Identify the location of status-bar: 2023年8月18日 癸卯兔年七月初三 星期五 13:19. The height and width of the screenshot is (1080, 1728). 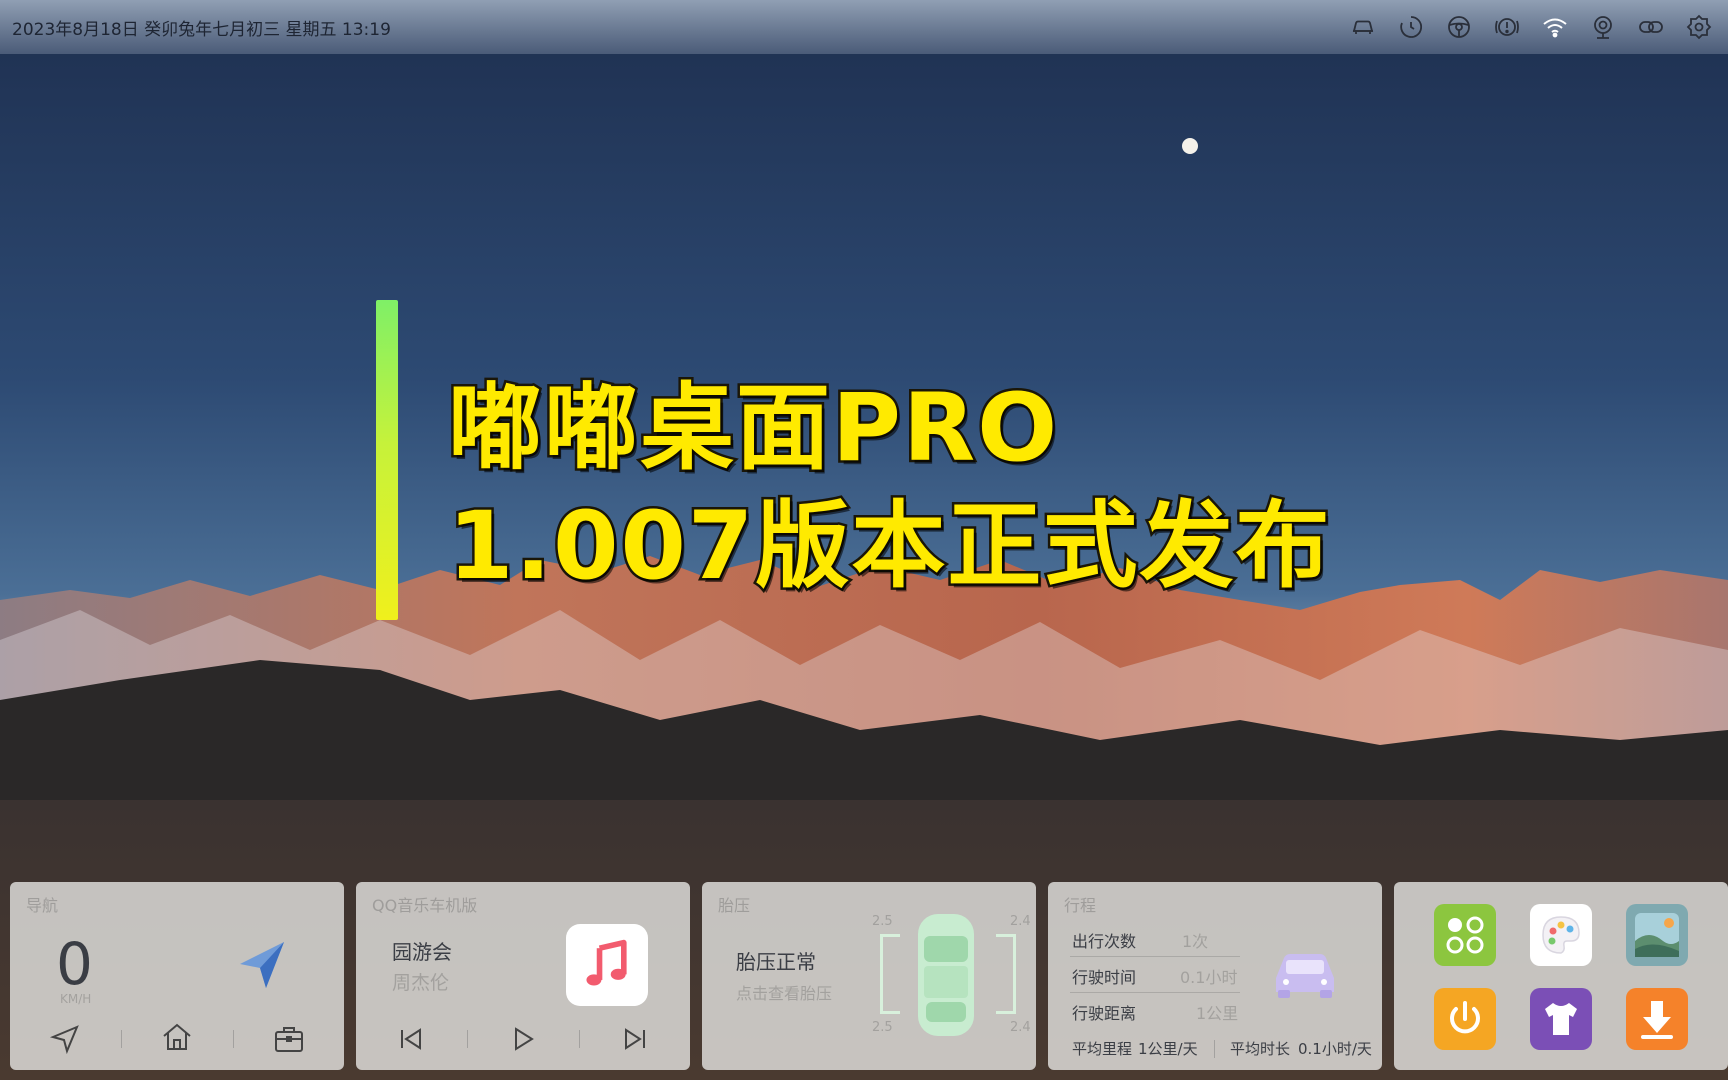
(864, 27).